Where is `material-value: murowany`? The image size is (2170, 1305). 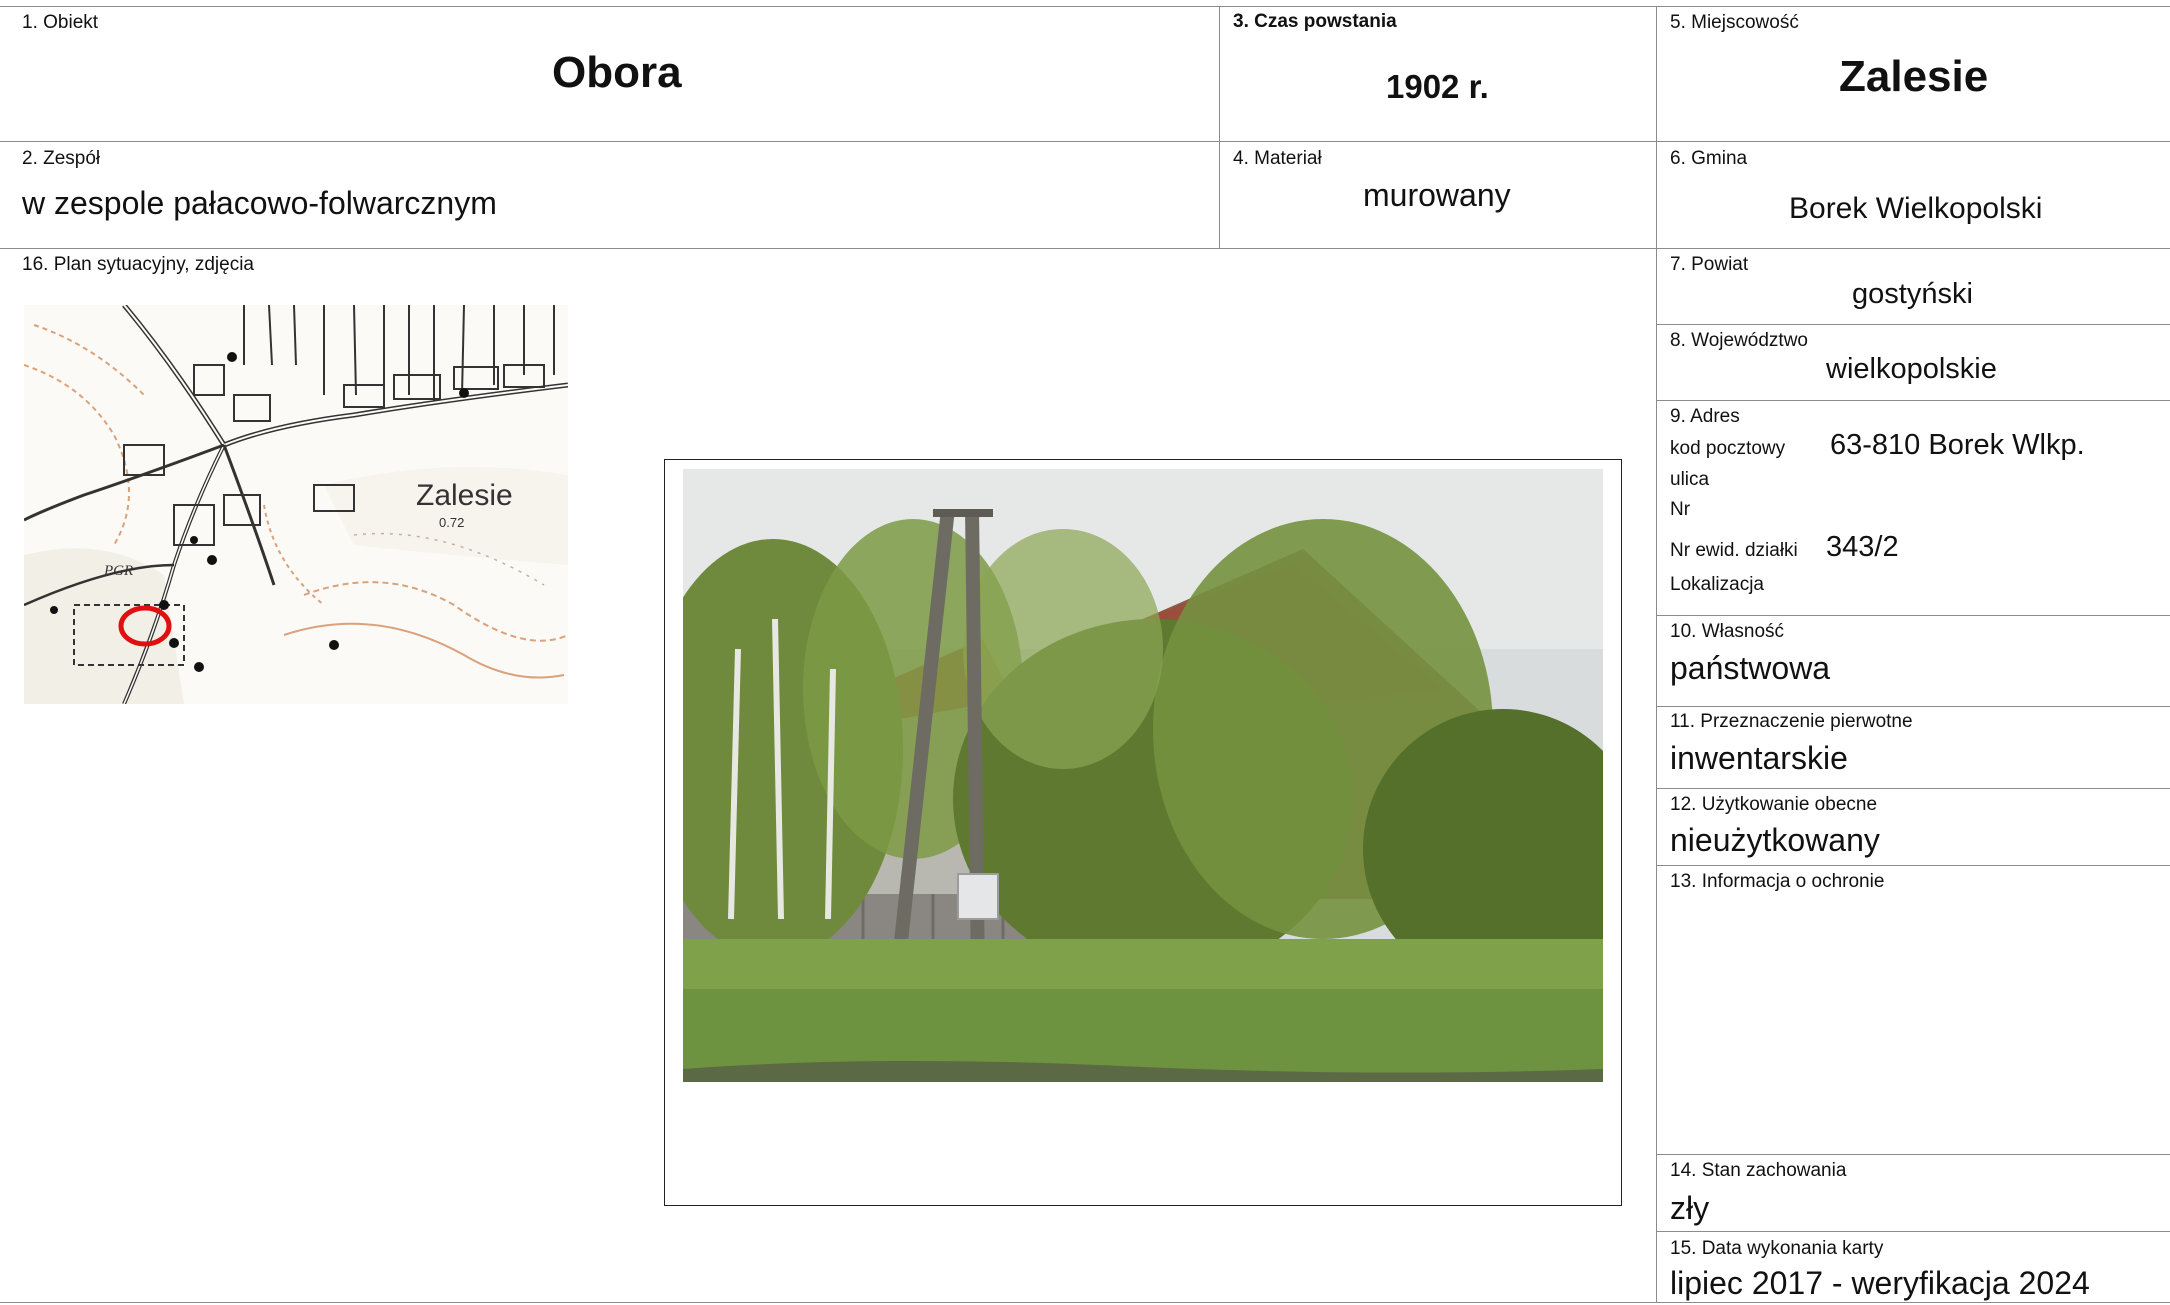
material-value: murowany is located at coordinates (1437, 195).